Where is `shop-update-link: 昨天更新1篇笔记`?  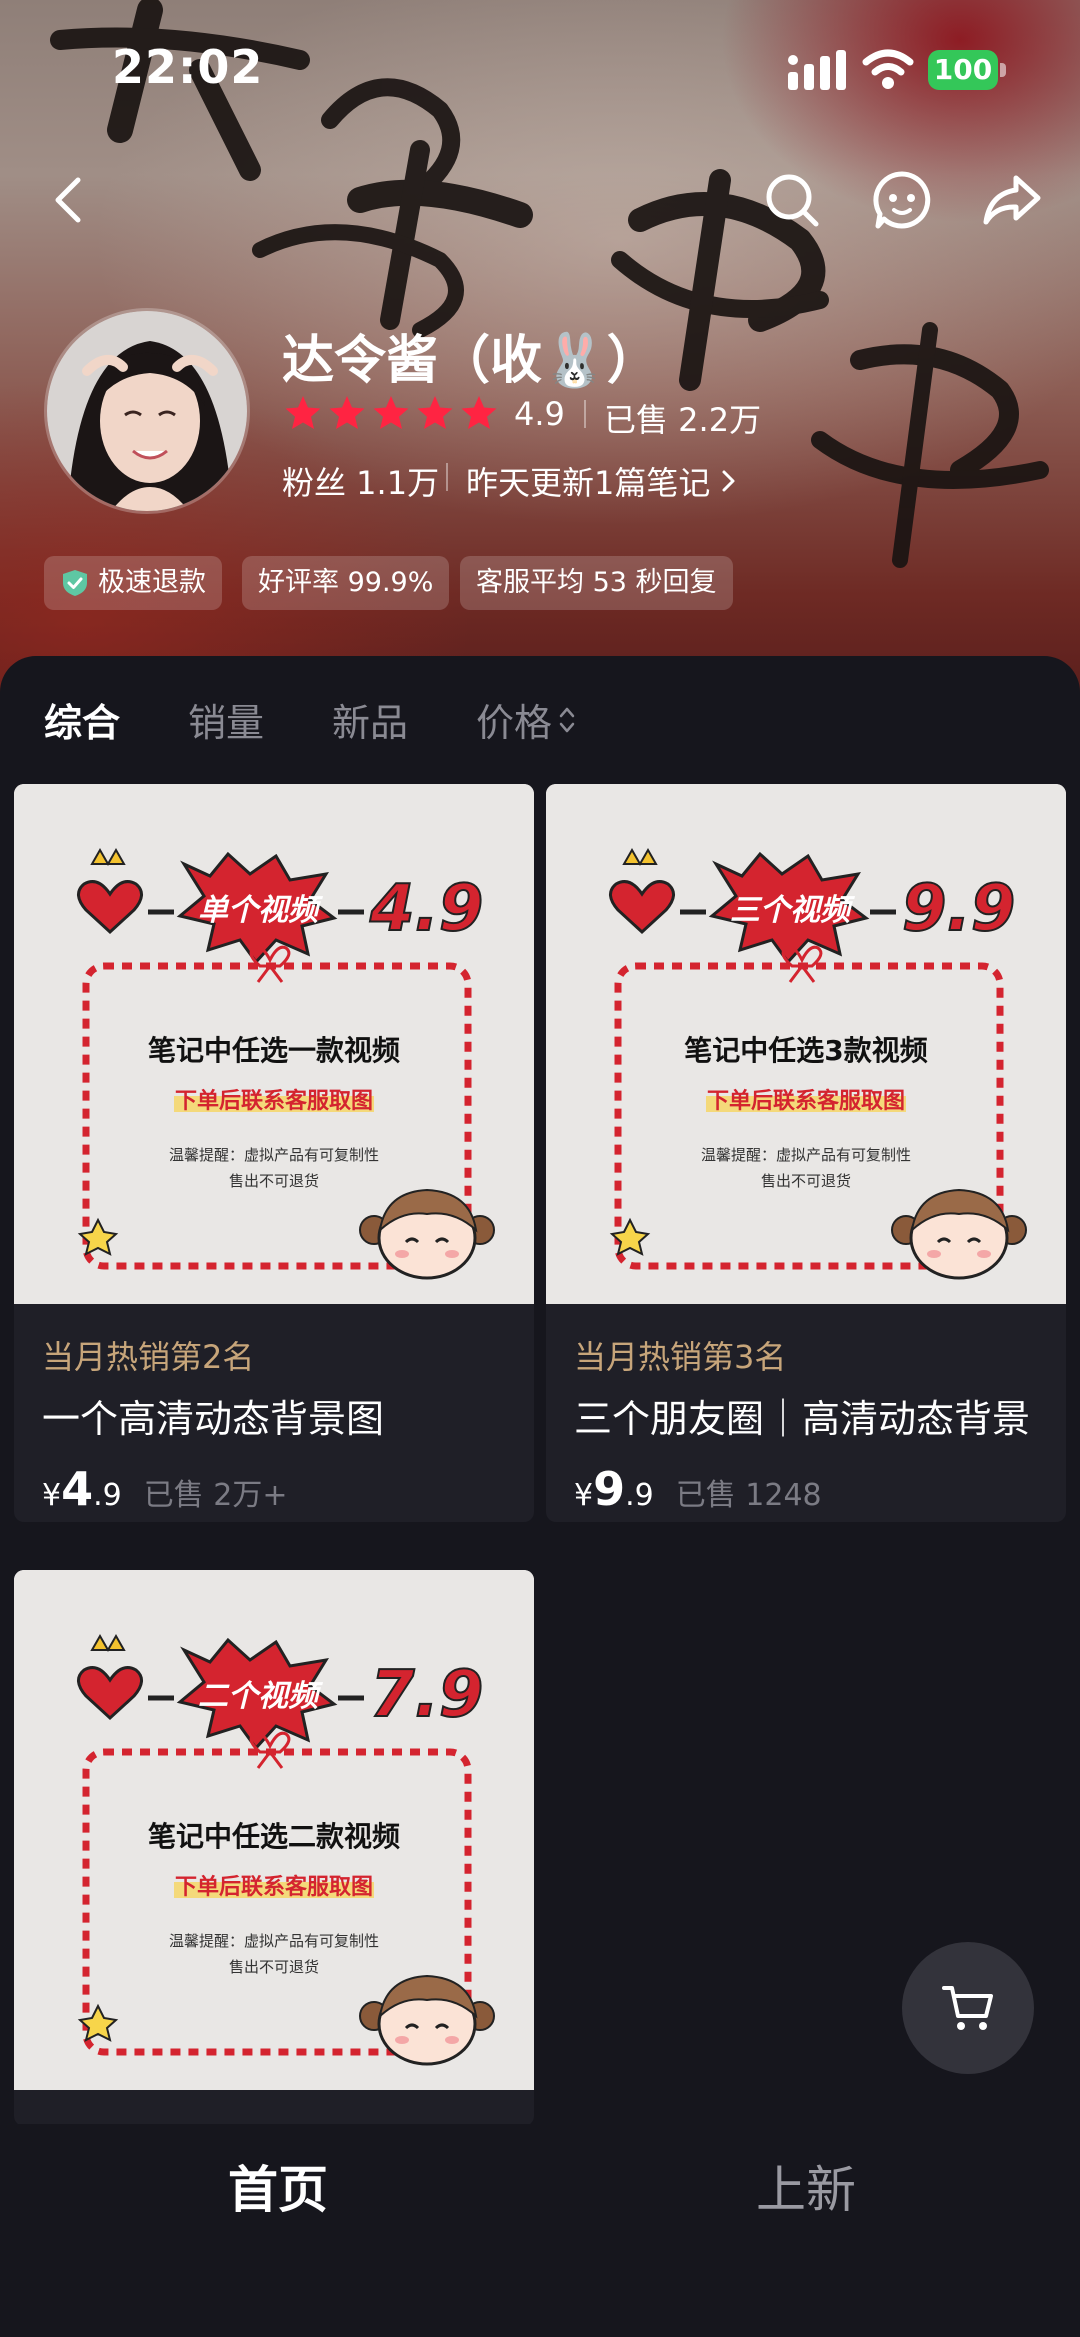 shop-update-link: 昨天更新1篇笔记 is located at coordinates (603, 481).